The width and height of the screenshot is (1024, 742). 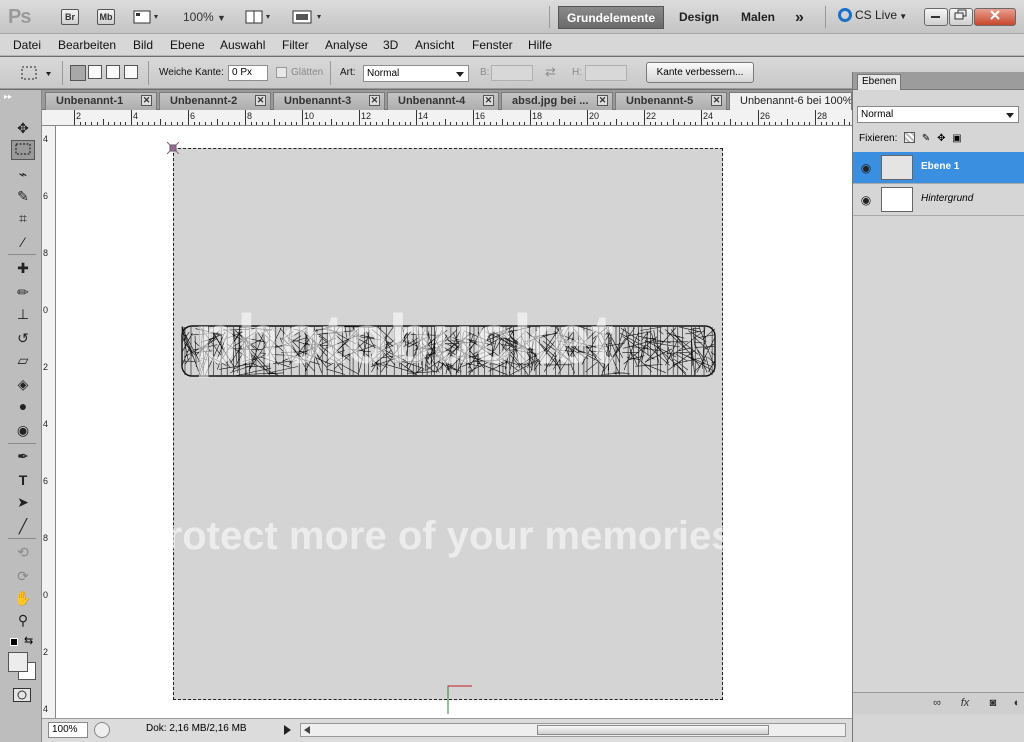 What do you see at coordinates (956, 138) in the screenshot?
I see `lock-all-icon: ▣` at bounding box center [956, 138].